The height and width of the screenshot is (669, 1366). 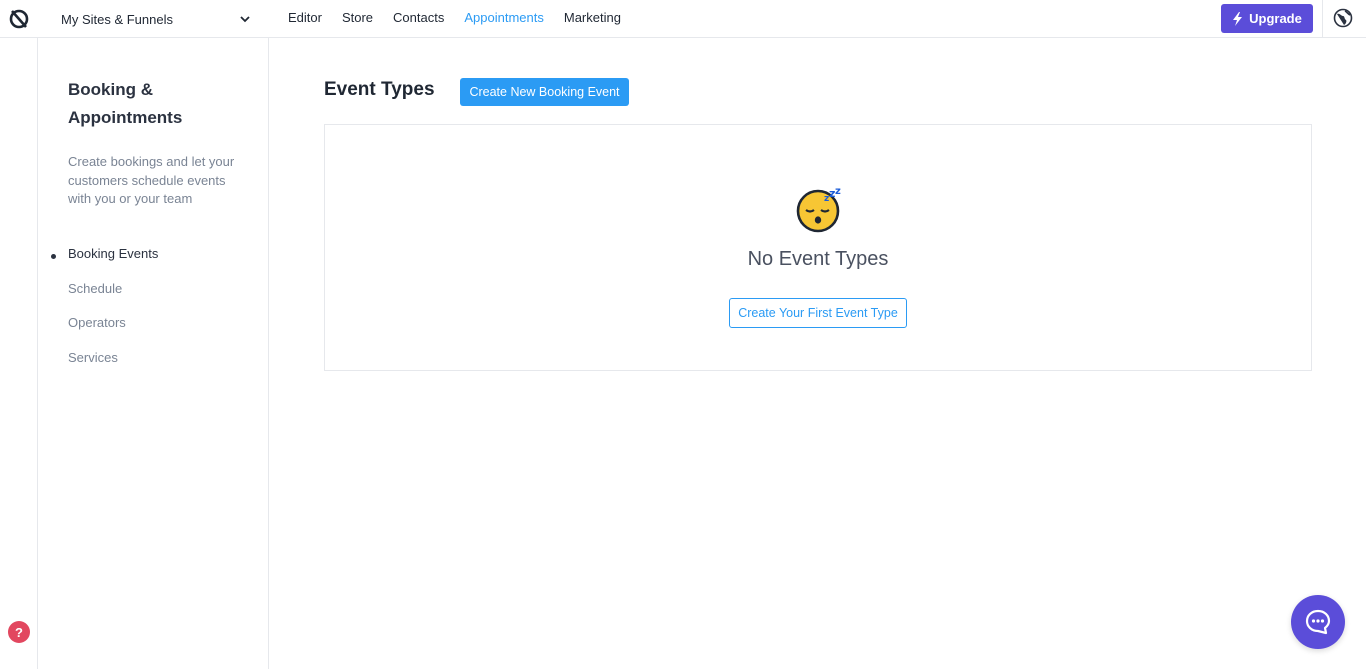 What do you see at coordinates (95, 288) in the screenshot?
I see `sidebar-item-label: Schedule` at bounding box center [95, 288].